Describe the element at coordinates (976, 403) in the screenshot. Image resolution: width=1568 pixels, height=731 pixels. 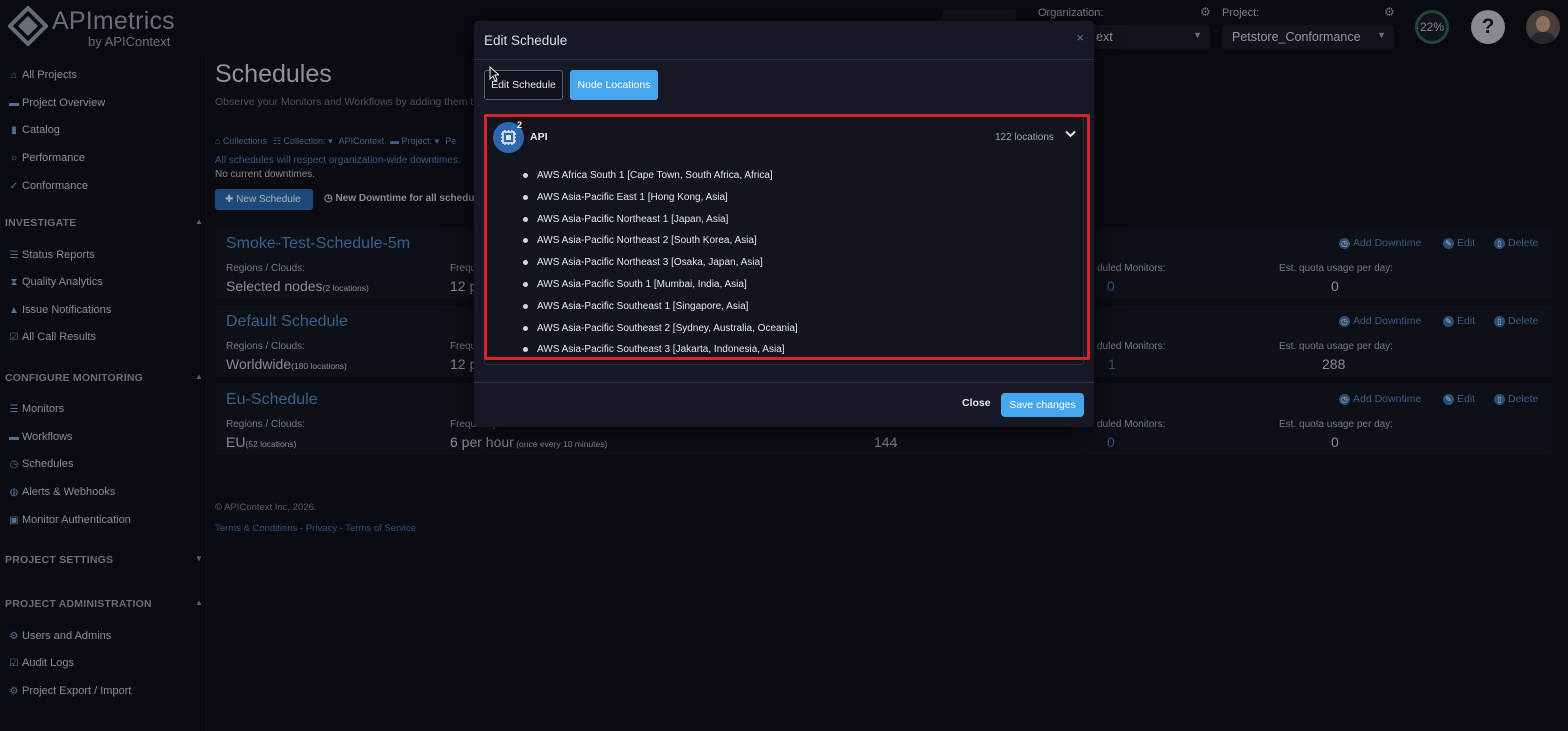
I see `close-button: Close` at that location.